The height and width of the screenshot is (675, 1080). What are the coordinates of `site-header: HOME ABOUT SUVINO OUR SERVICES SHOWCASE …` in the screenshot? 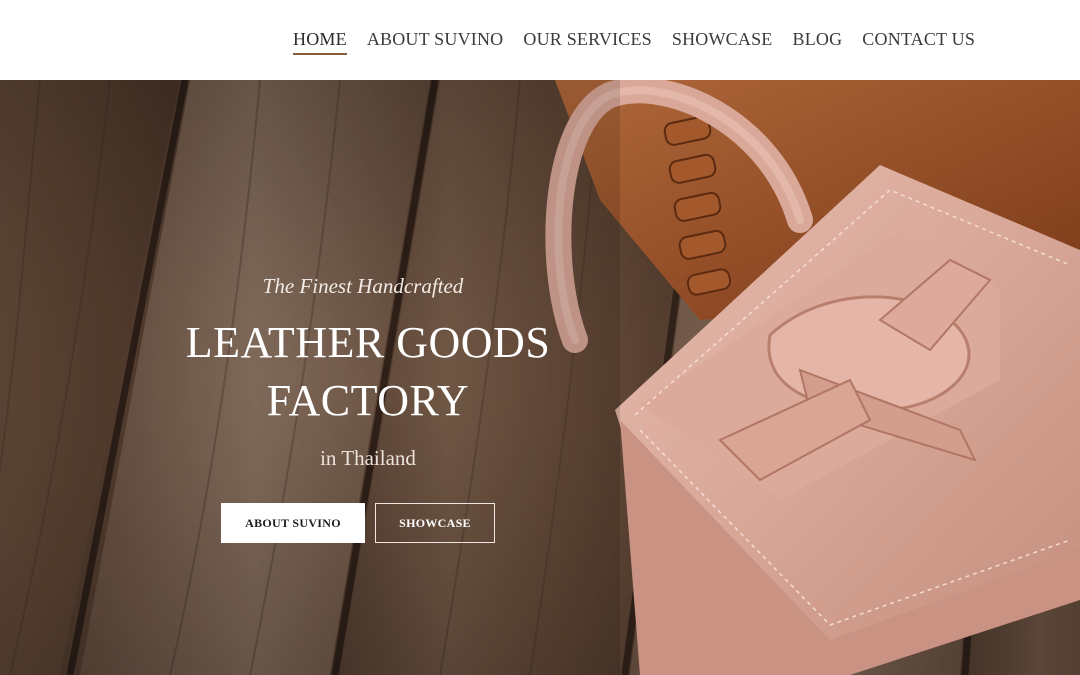 It's located at (540, 40).